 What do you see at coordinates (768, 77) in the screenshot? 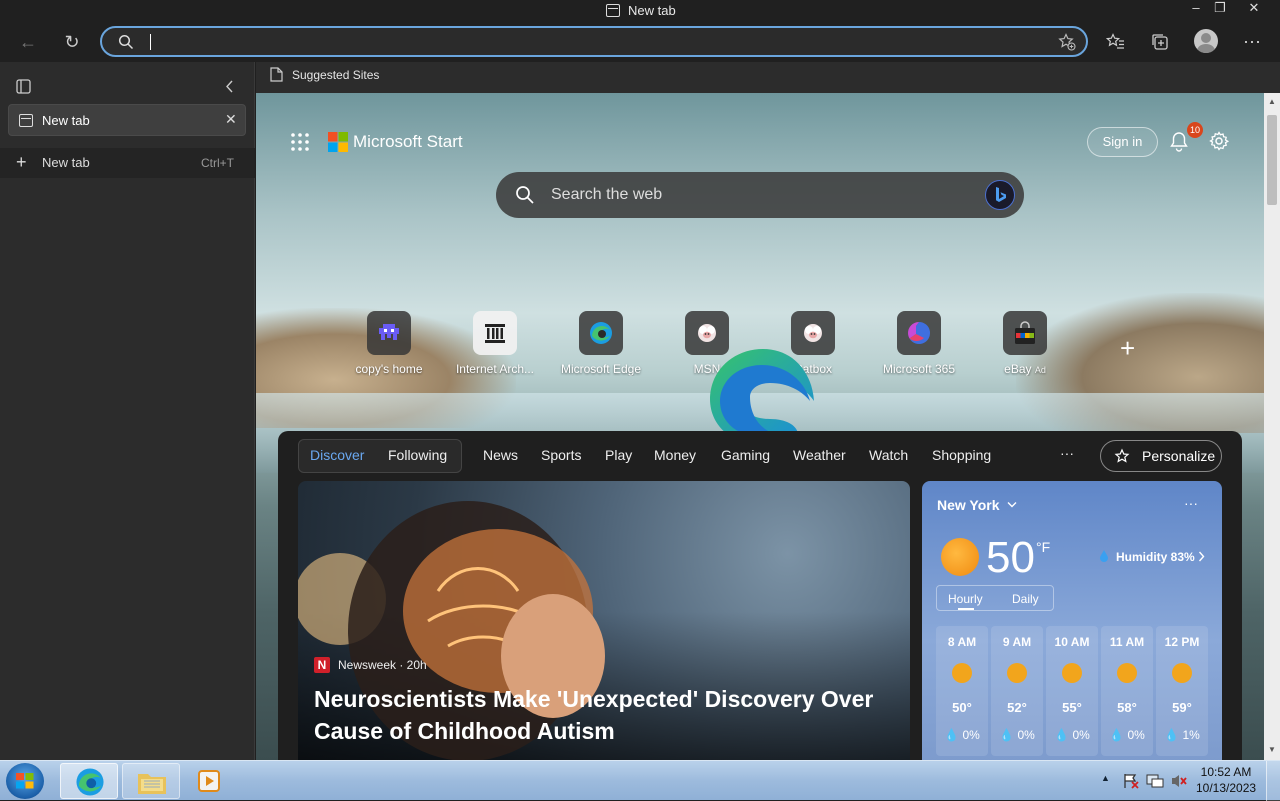
I see `favorites-bar: Suggested Sites` at bounding box center [768, 77].